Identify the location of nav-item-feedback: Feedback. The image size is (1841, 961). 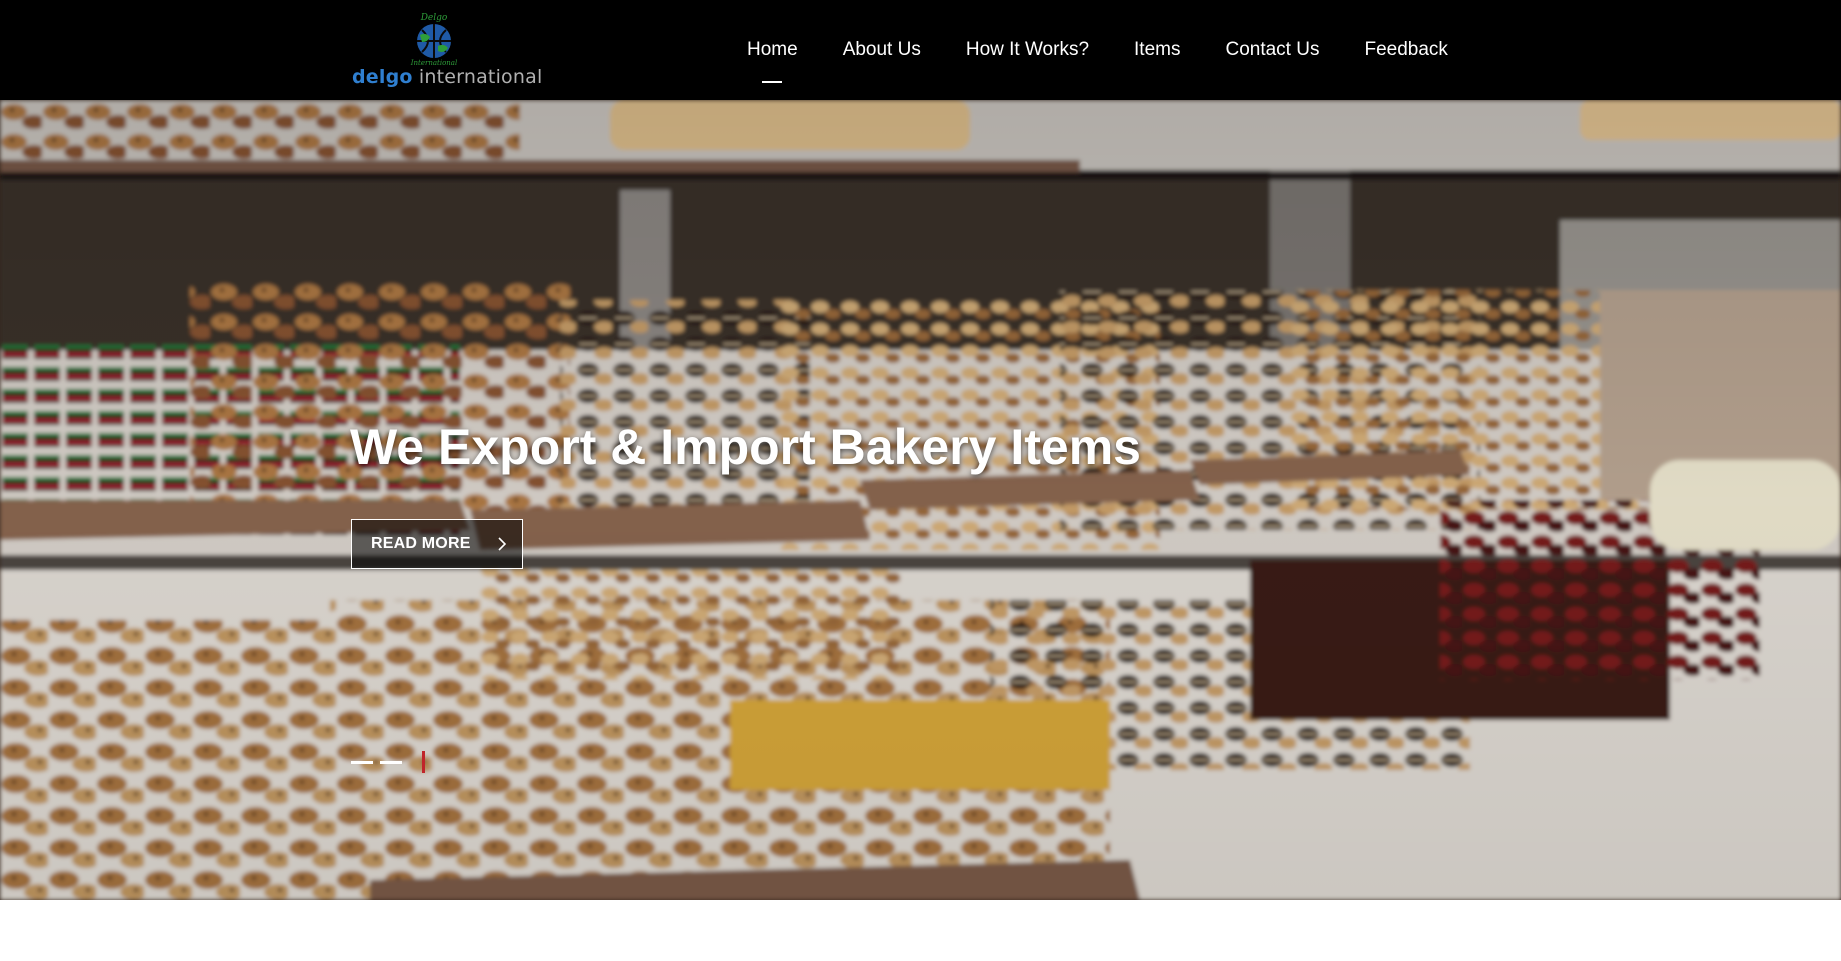
(1405, 50).